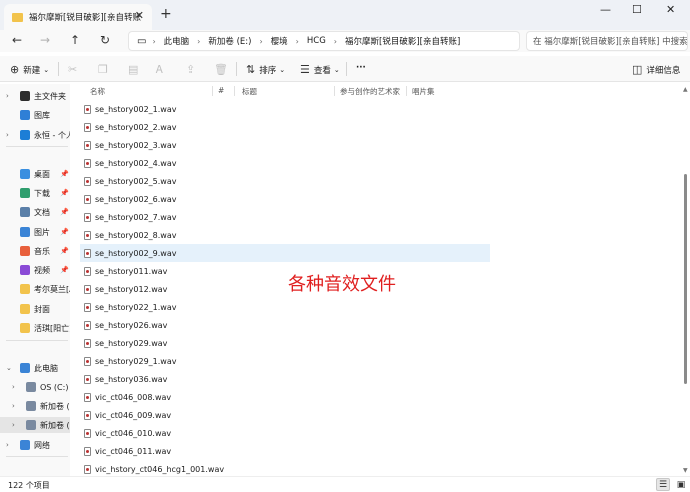  What do you see at coordinates (681, 484) in the screenshot?
I see `tiles-view-icon: ▣` at bounding box center [681, 484].